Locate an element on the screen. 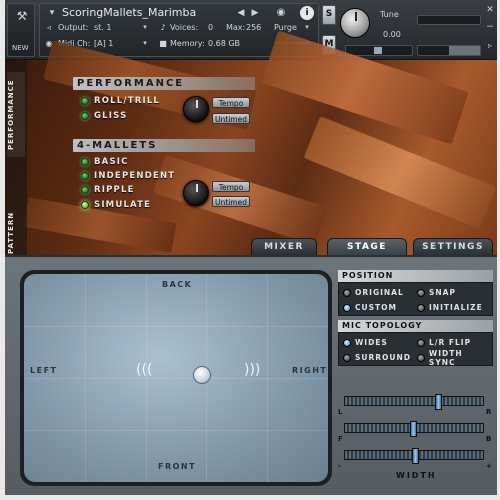 The height and width of the screenshot is (500, 500). option-label: RIPPLE is located at coordinates (114, 189).